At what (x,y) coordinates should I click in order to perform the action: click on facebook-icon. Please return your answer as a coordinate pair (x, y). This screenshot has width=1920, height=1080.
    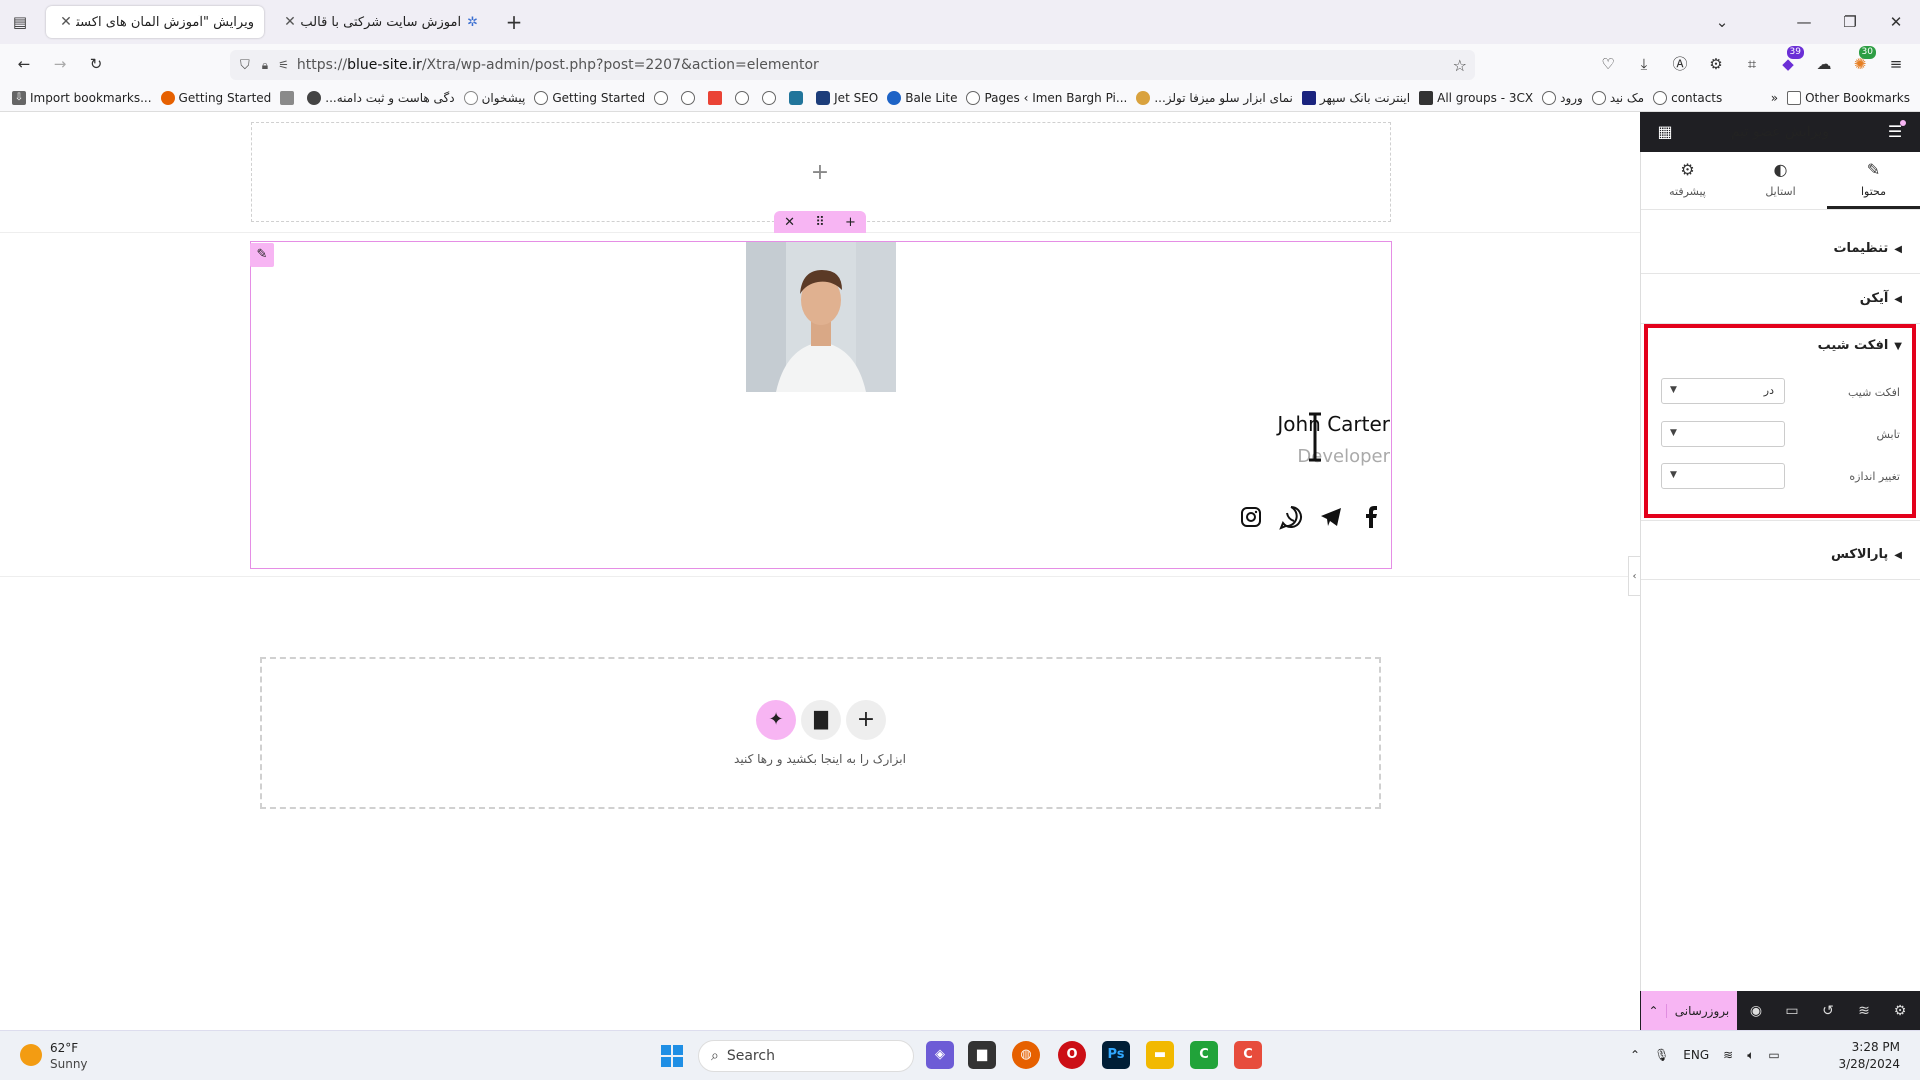
    Looking at the image, I should click on (1371, 517).